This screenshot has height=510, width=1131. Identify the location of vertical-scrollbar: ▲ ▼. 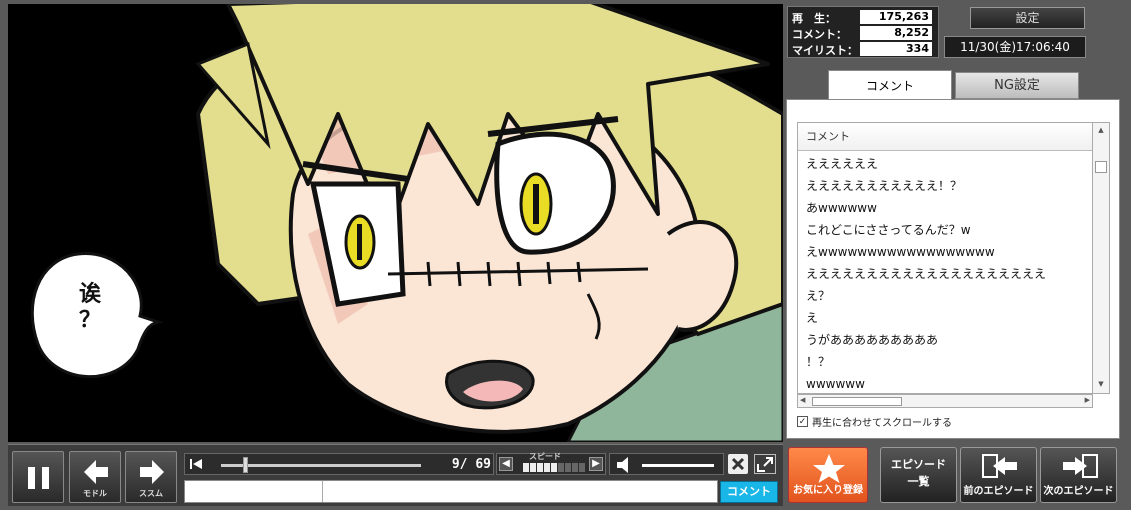
(1101, 258).